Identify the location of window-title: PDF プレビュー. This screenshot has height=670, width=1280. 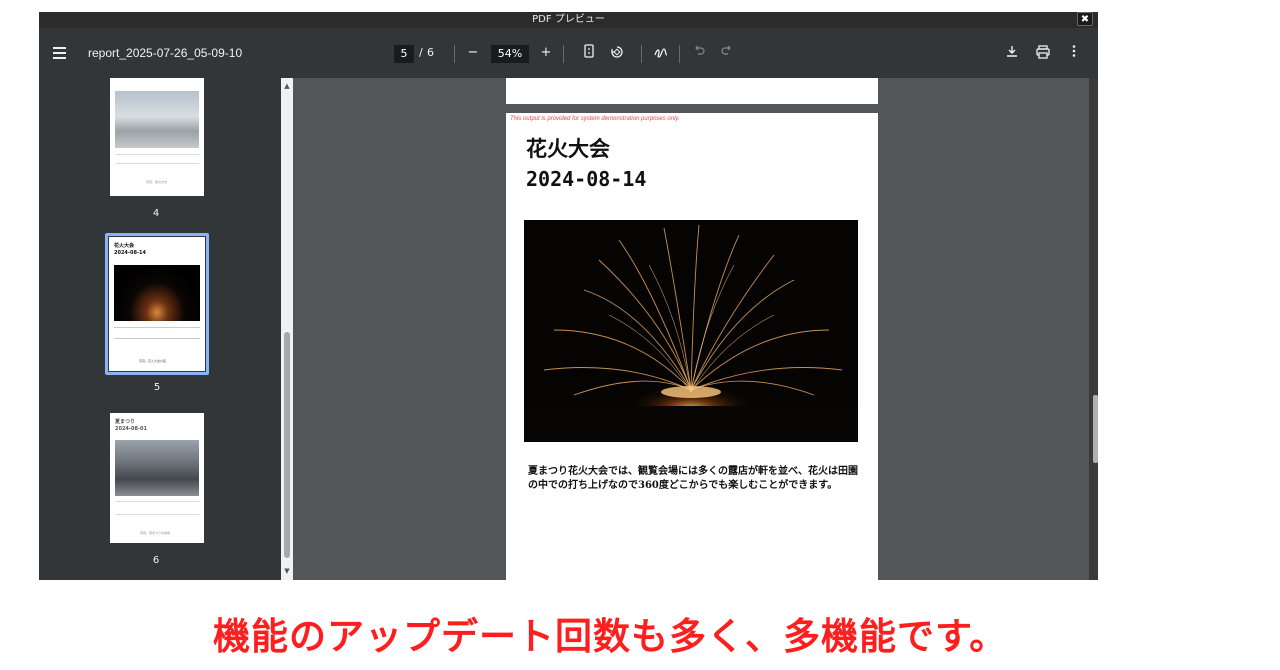
(568, 20).